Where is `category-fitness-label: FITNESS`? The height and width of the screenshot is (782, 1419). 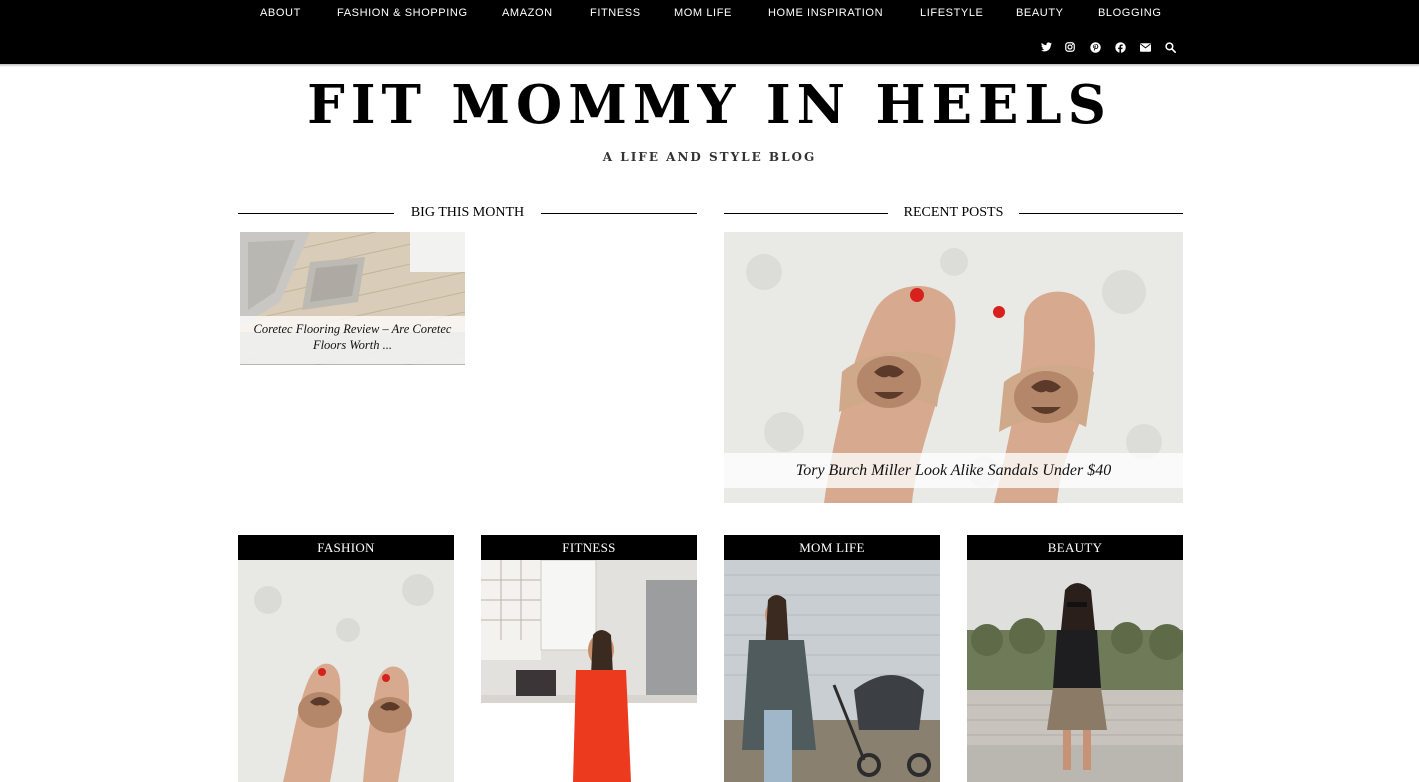 category-fitness-label: FITNESS is located at coordinates (589, 550).